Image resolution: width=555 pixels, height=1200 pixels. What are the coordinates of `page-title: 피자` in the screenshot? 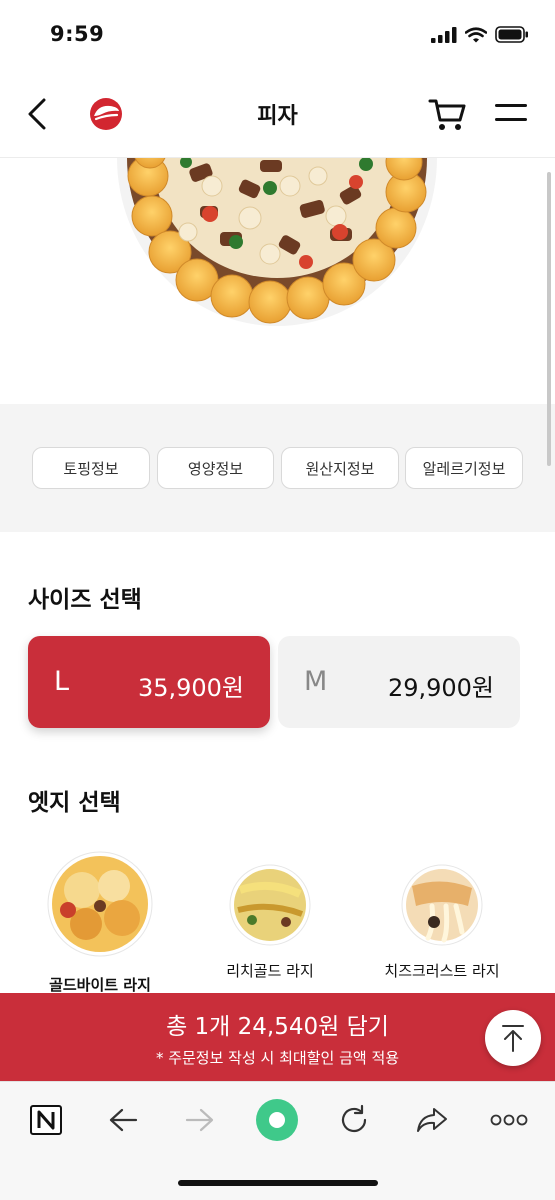 It's located at (277, 116).